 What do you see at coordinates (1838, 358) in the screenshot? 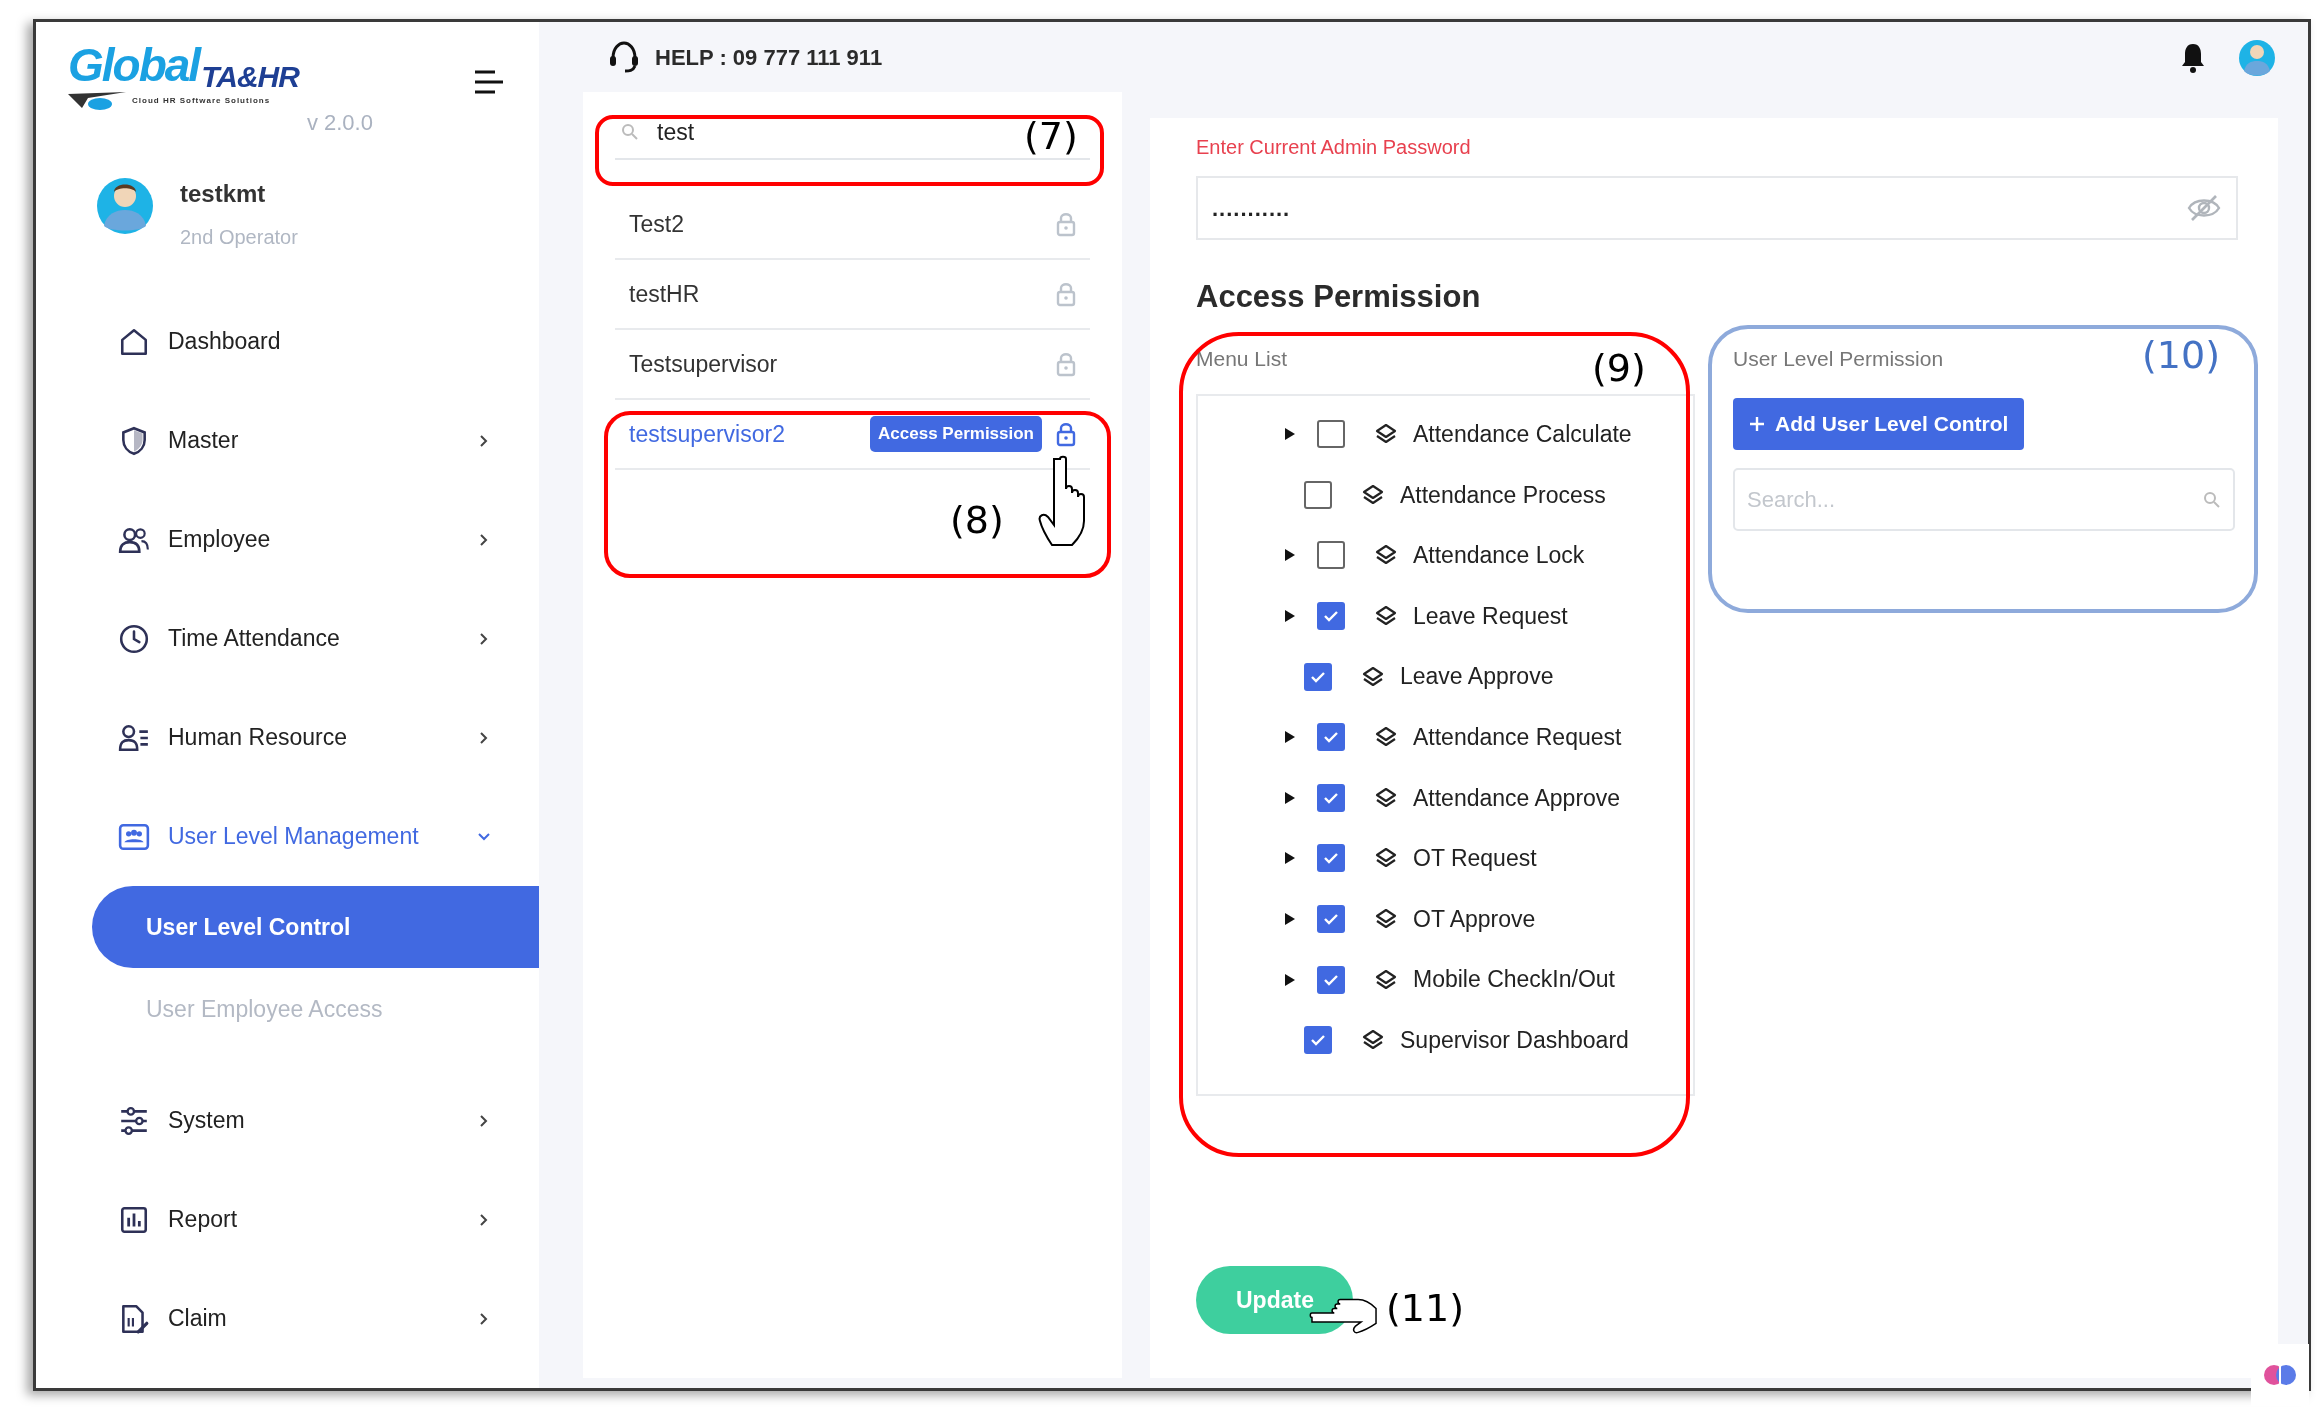
I see `user-level-permission-label: User Level Permission` at bounding box center [1838, 358].